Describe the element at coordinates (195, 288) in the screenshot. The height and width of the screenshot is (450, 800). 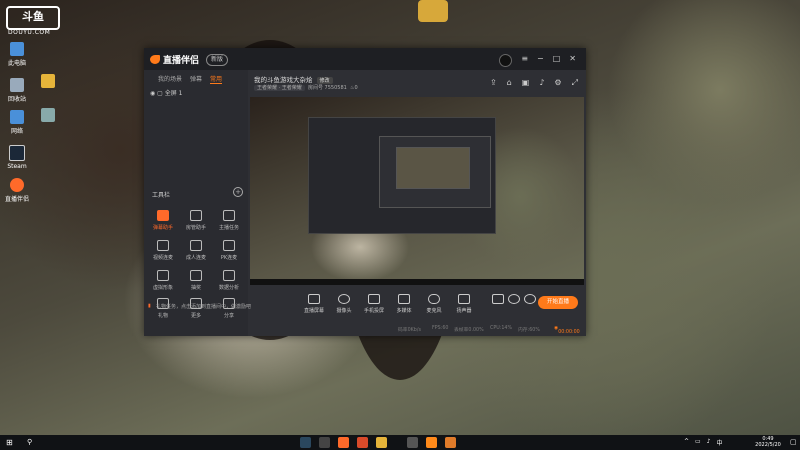
I see `tool-label: 抽奖` at that location.